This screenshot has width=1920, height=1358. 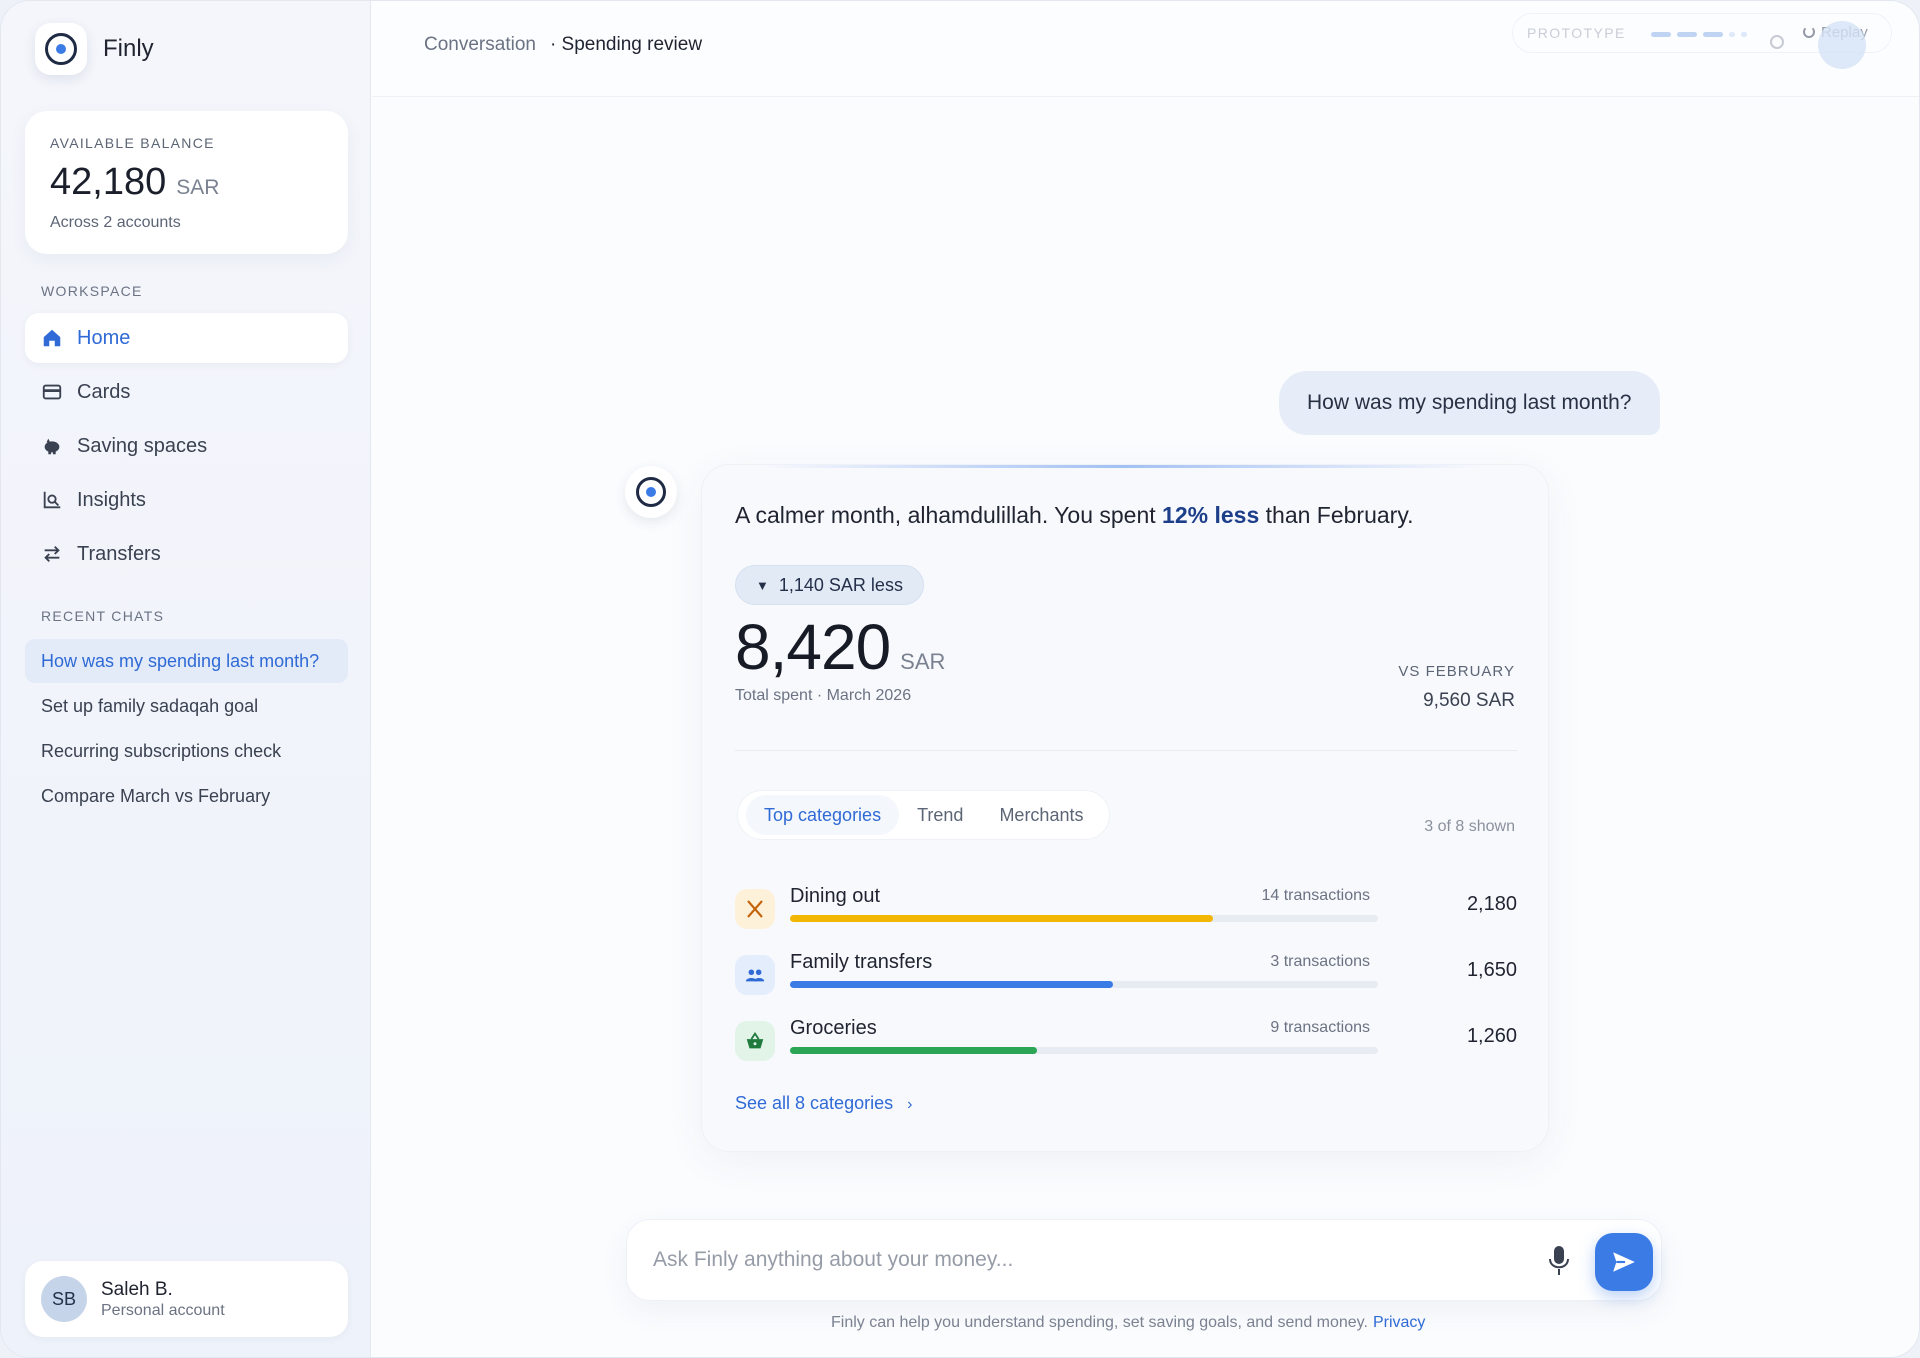 I want to click on sidebar-item-label: Transfers, so click(x=119, y=553).